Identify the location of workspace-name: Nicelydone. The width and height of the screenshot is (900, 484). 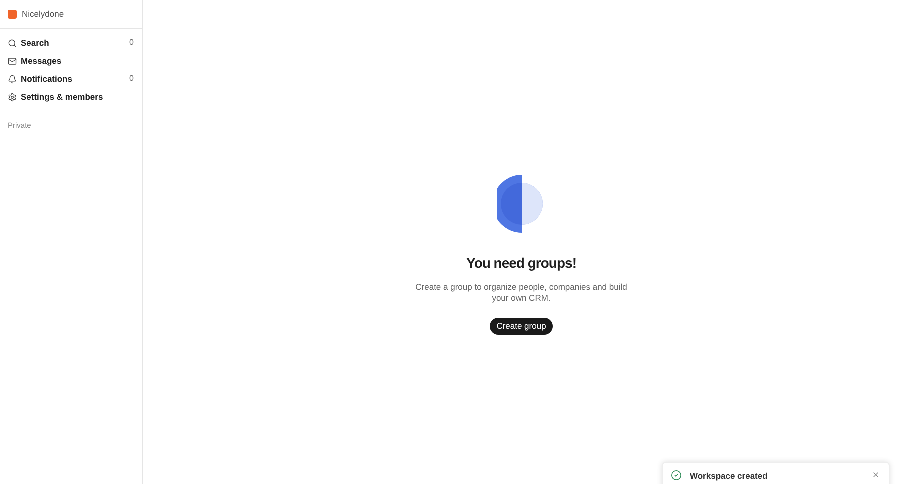
(43, 14).